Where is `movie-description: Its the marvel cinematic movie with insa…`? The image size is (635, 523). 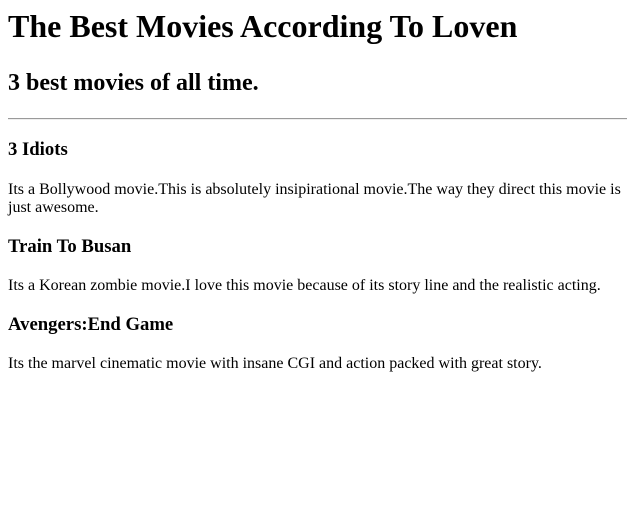 movie-description: Its the marvel cinematic movie with insa… is located at coordinates (275, 363).